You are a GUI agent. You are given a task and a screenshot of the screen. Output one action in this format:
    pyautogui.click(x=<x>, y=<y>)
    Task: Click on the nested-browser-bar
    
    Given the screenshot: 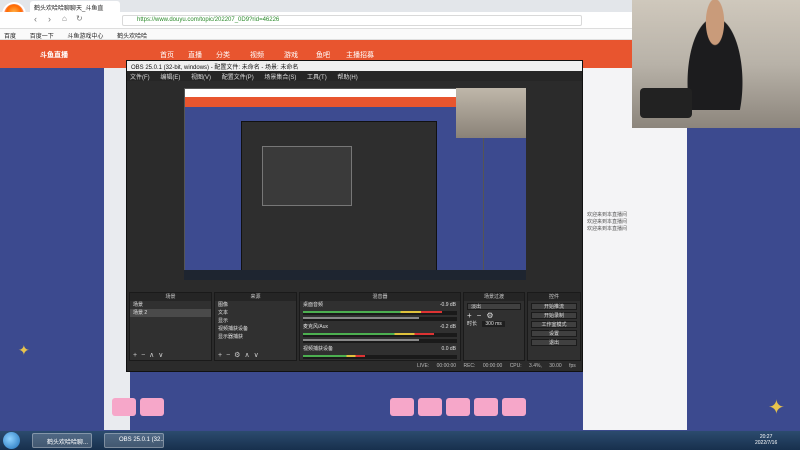 What is the action you would take?
    pyautogui.click(x=335, y=93)
    